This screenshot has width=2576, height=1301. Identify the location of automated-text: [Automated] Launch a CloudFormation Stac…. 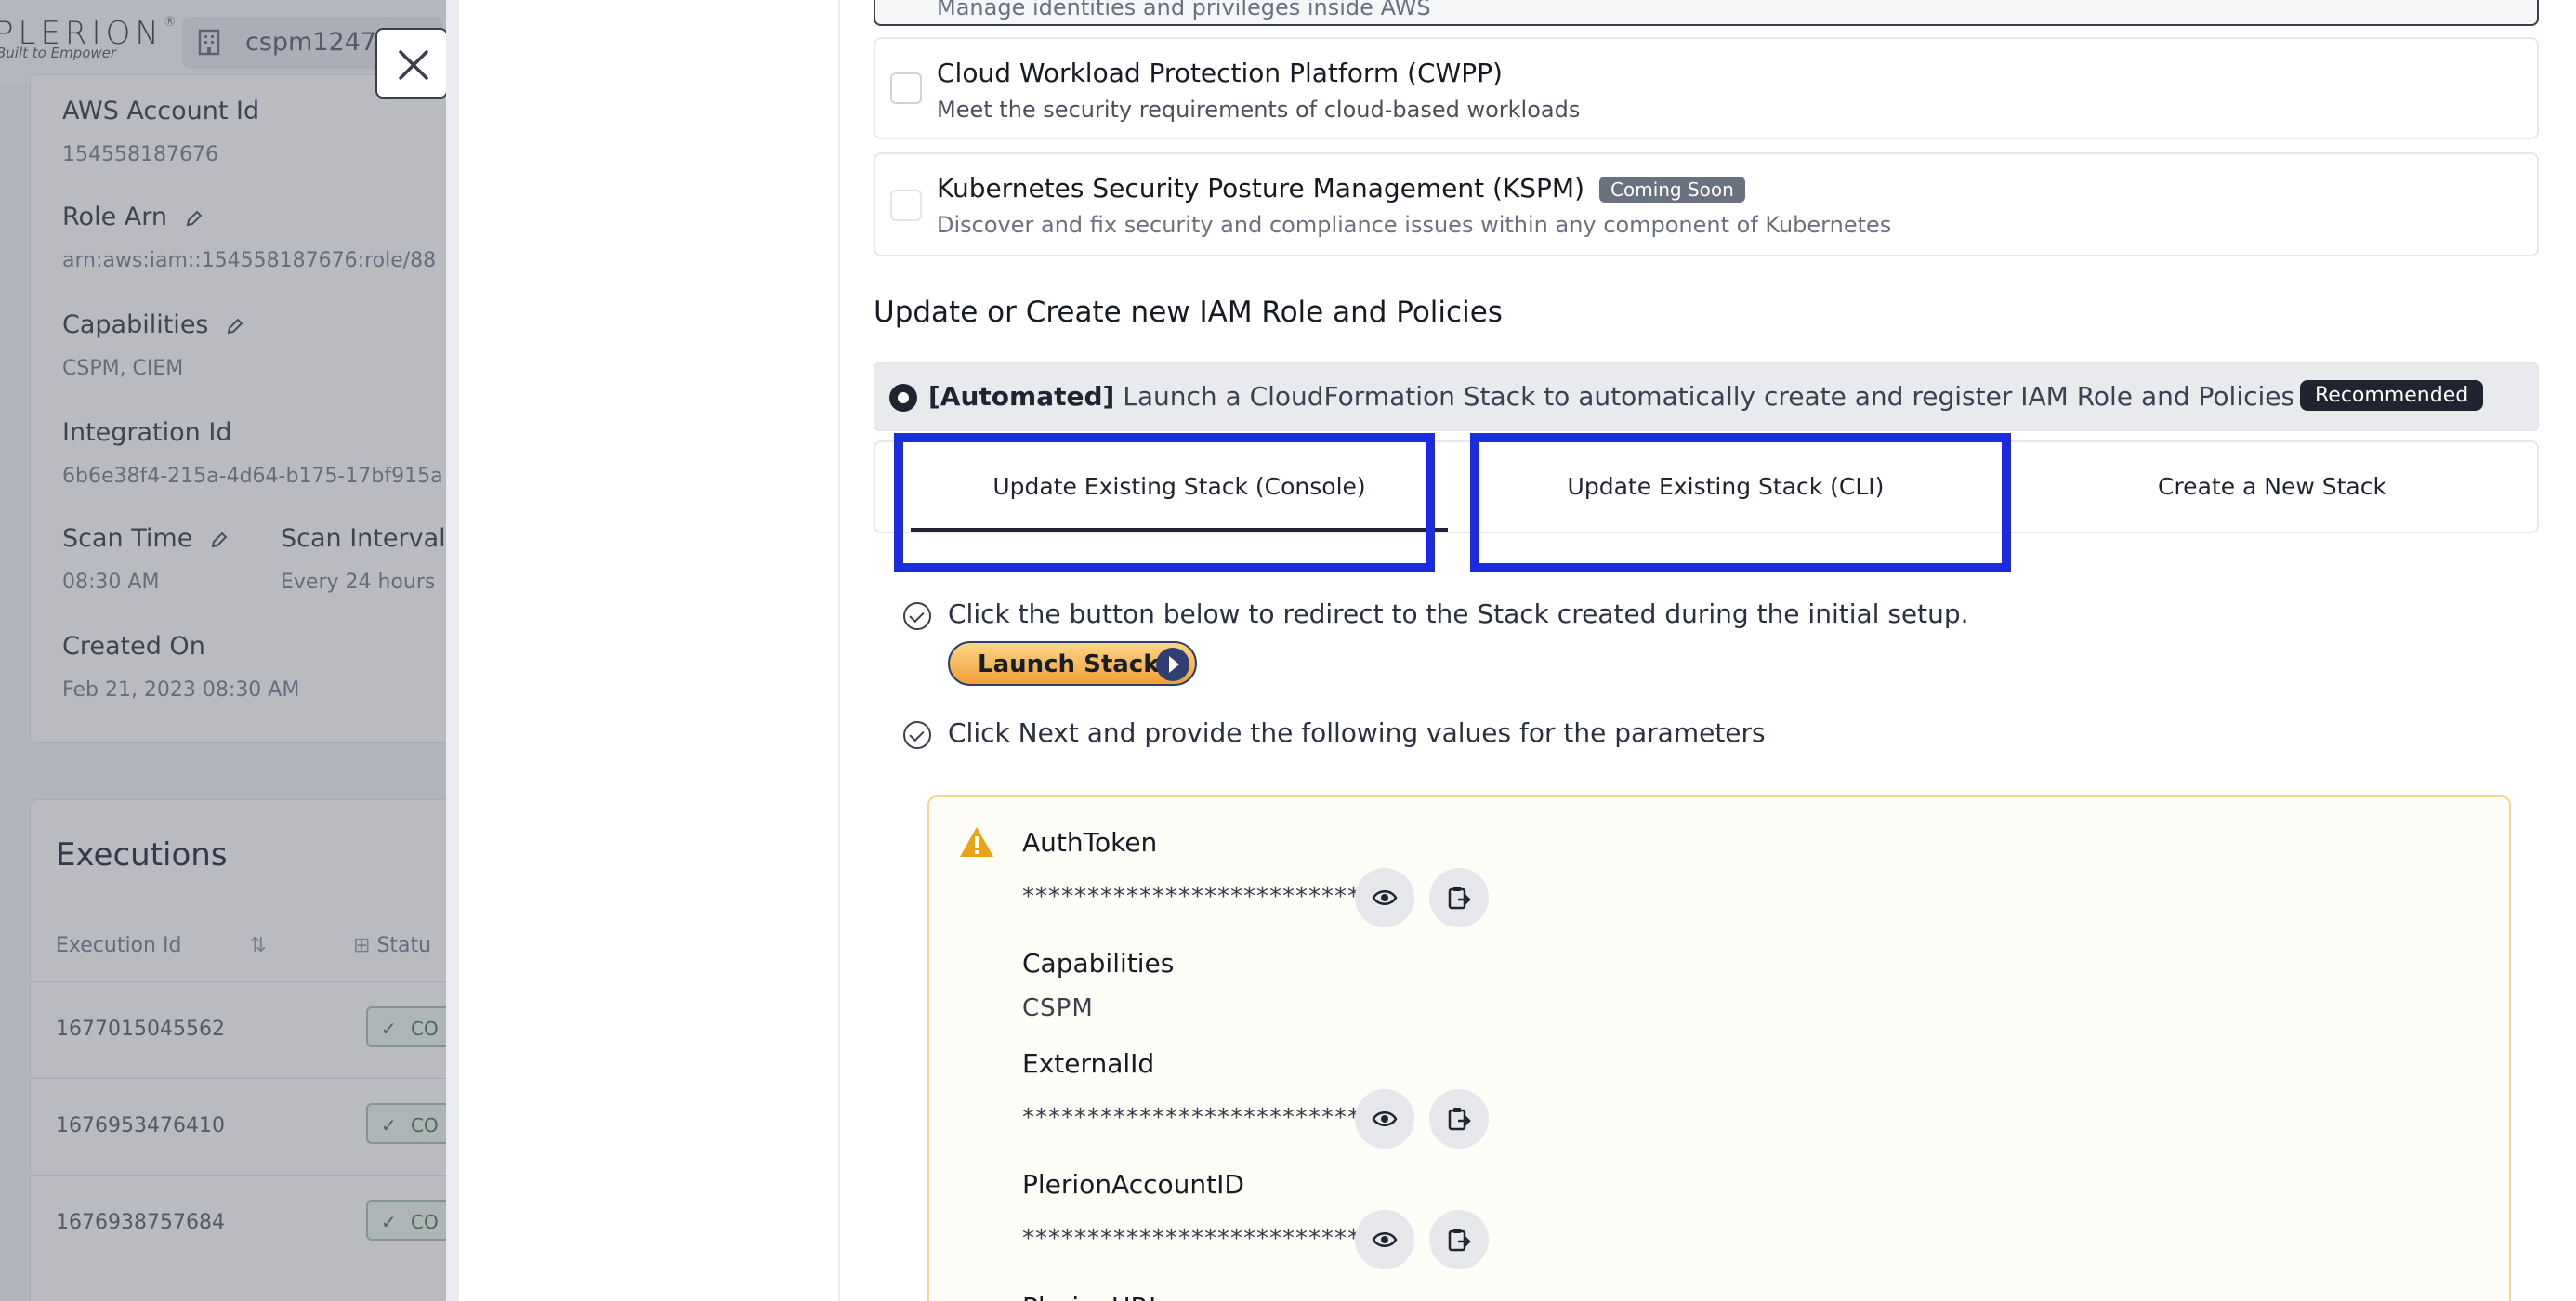
(1674, 396).